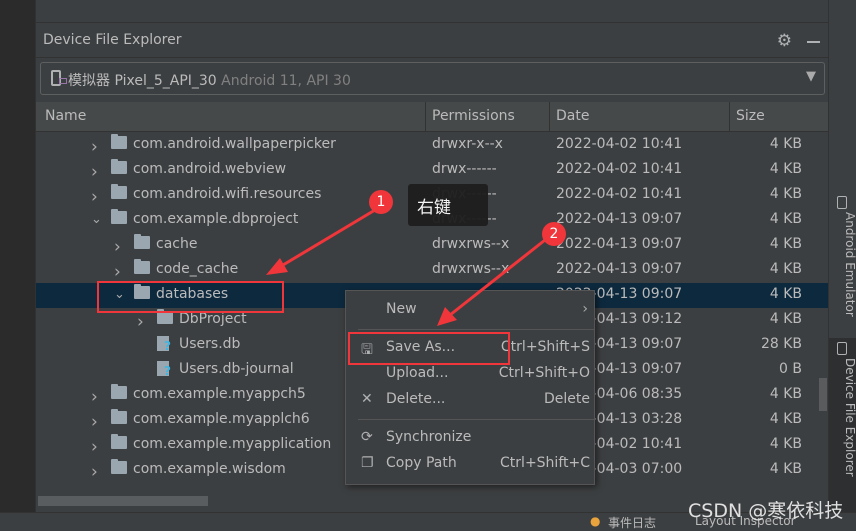 This screenshot has width=856, height=531. What do you see at coordinates (367, 437) in the screenshot?
I see `sync-icon: ⟳` at bounding box center [367, 437].